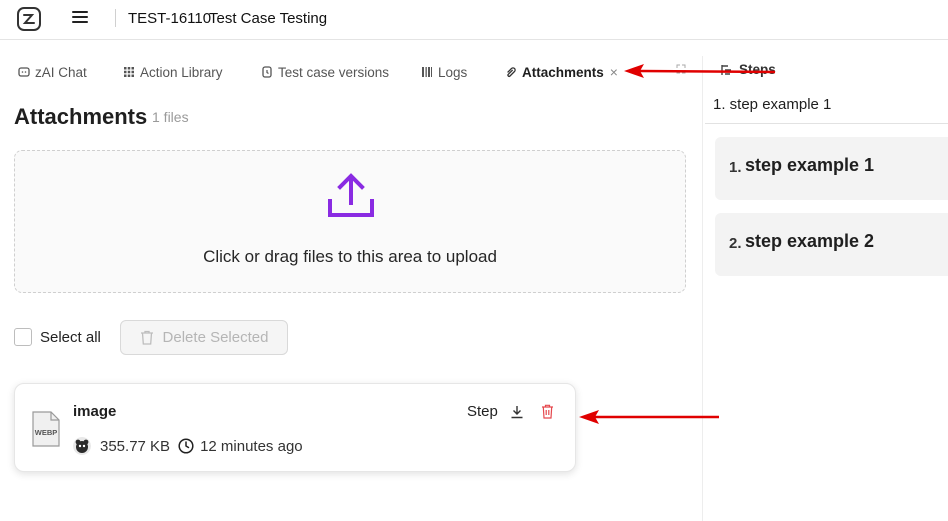 This screenshot has width=948, height=521. Describe the element at coordinates (135, 446) in the screenshot. I see `file-size: 355.77 KB` at that location.